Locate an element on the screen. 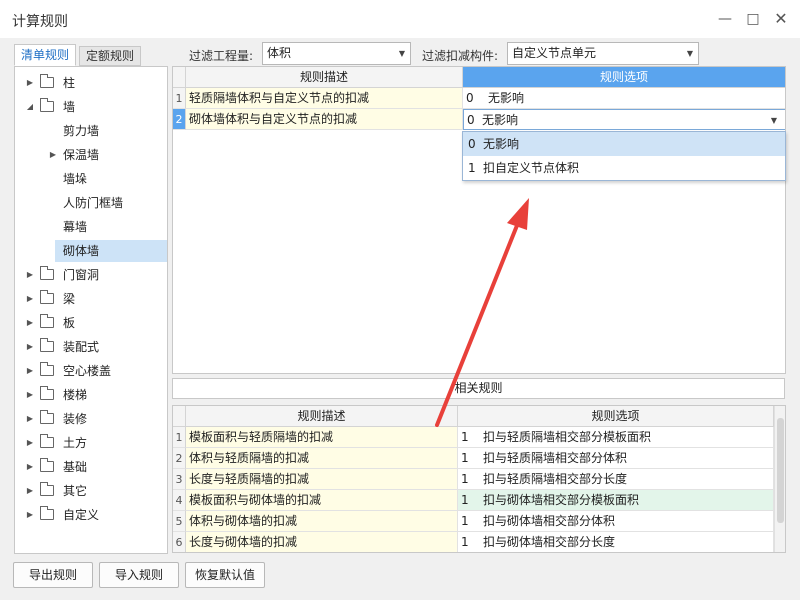  tree-item-shear-wall: 剪力墙 is located at coordinates (91, 131).